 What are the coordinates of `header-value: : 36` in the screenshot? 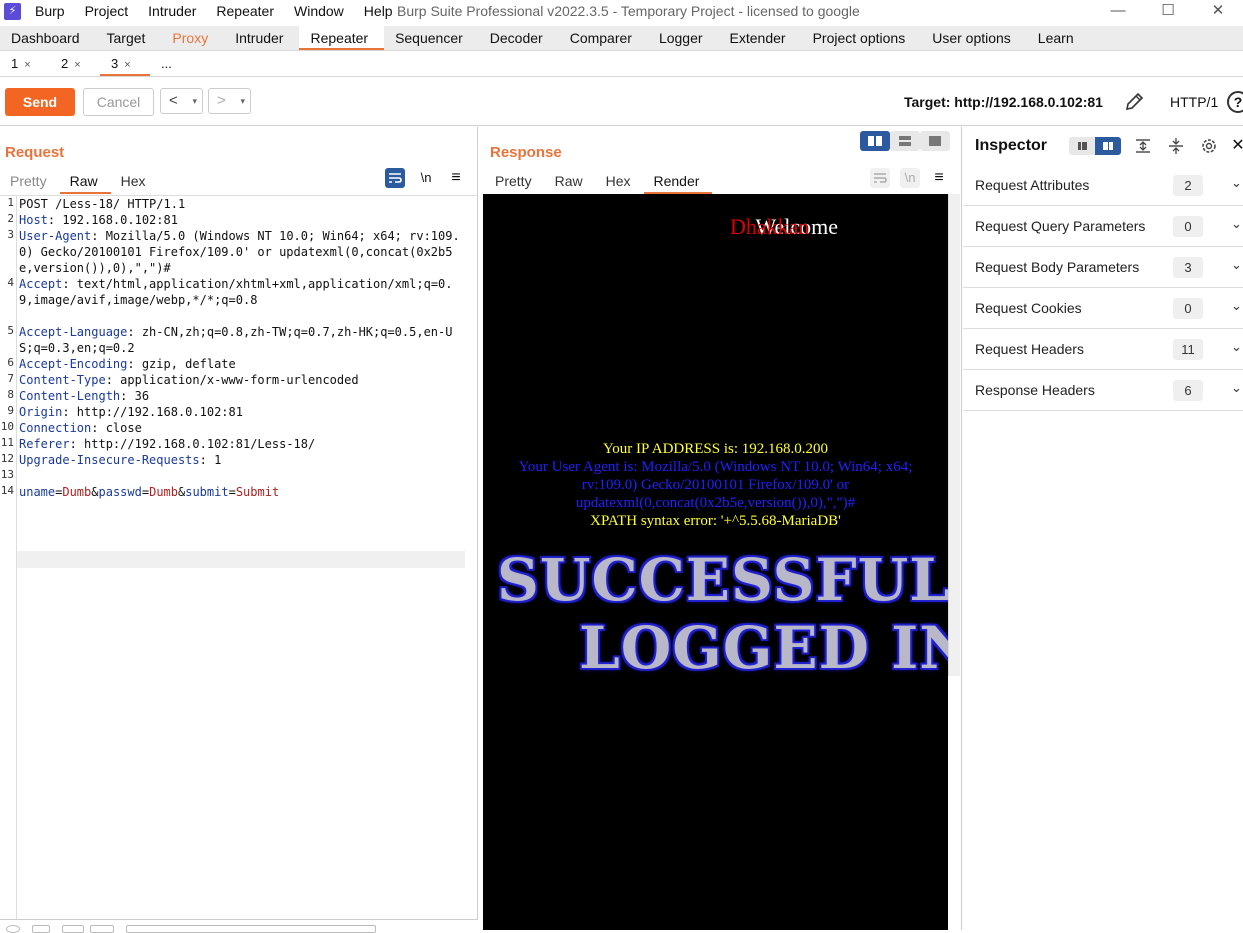 It's located at (135, 396).